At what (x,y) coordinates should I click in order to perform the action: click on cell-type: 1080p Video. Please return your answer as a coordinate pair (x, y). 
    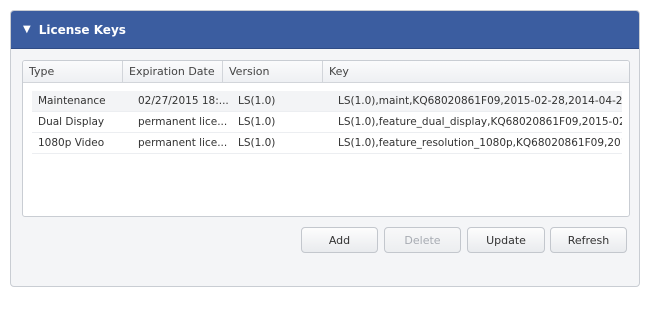
    Looking at the image, I should click on (71, 143).